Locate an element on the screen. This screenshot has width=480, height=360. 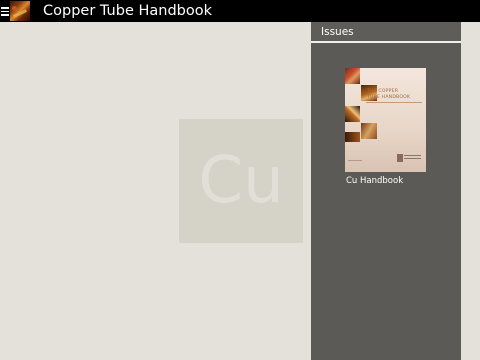
cover-title: THE COPPER TUBE HANDBOOK is located at coordinates (394, 95).